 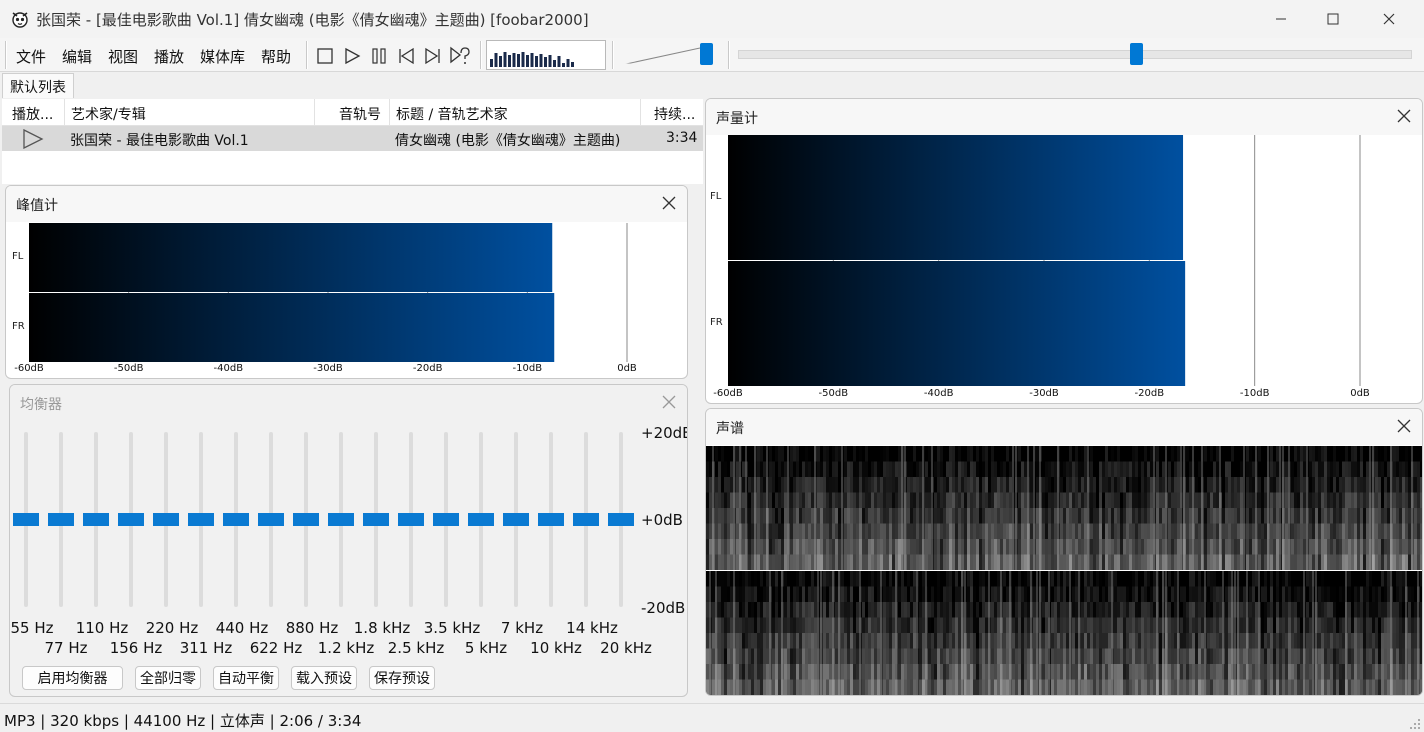 What do you see at coordinates (452, 114) in the screenshot?
I see `column-title: 标题 / 音轨艺术家` at bounding box center [452, 114].